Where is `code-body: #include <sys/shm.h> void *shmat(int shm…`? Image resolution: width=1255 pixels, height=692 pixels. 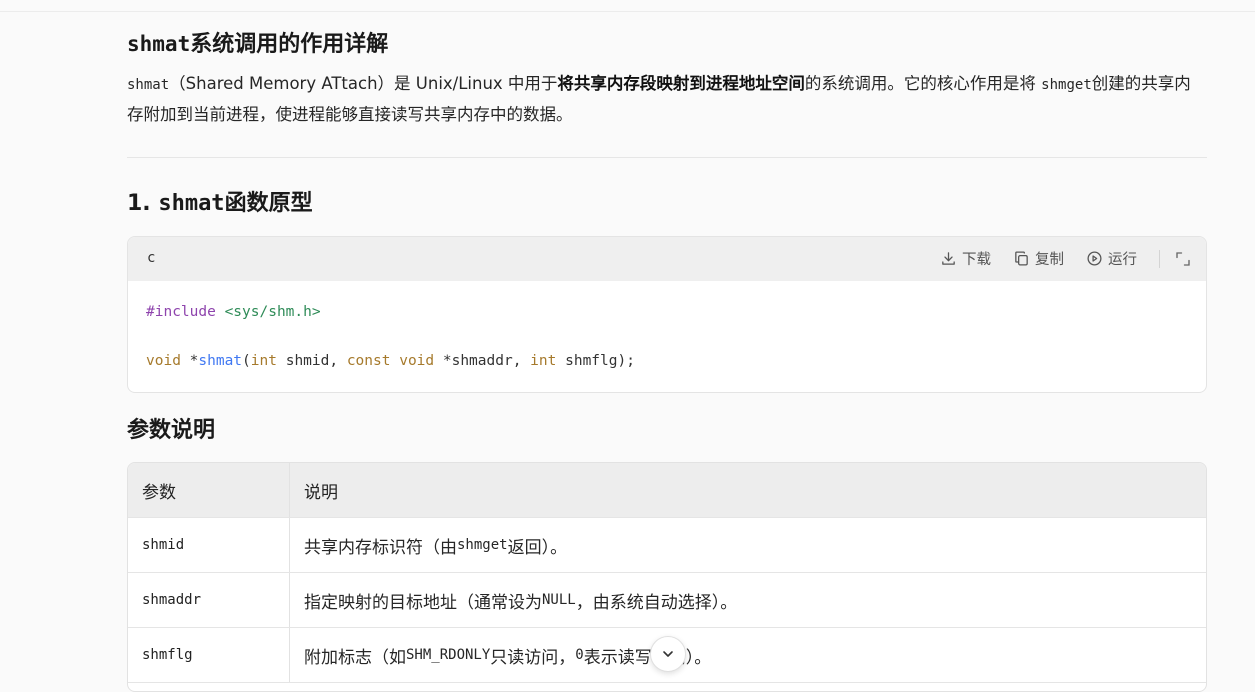 code-body: #include <sys/shm.h> void *shmat(int shm… is located at coordinates (667, 336).